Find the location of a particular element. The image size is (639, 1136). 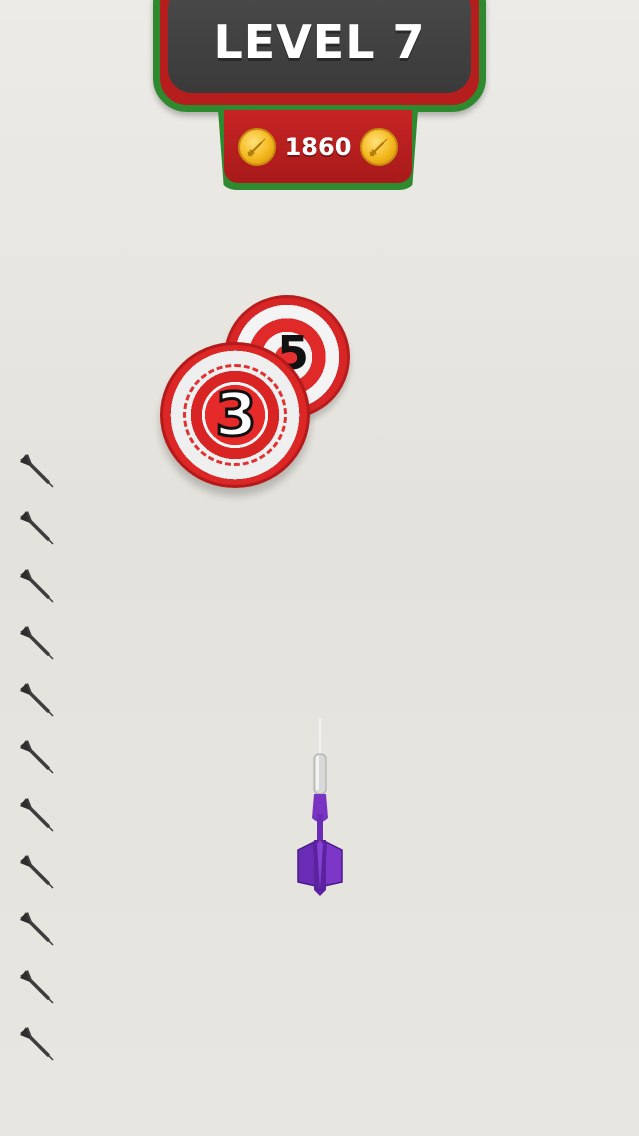

coin-panel: 1860 is located at coordinates (318, 150).